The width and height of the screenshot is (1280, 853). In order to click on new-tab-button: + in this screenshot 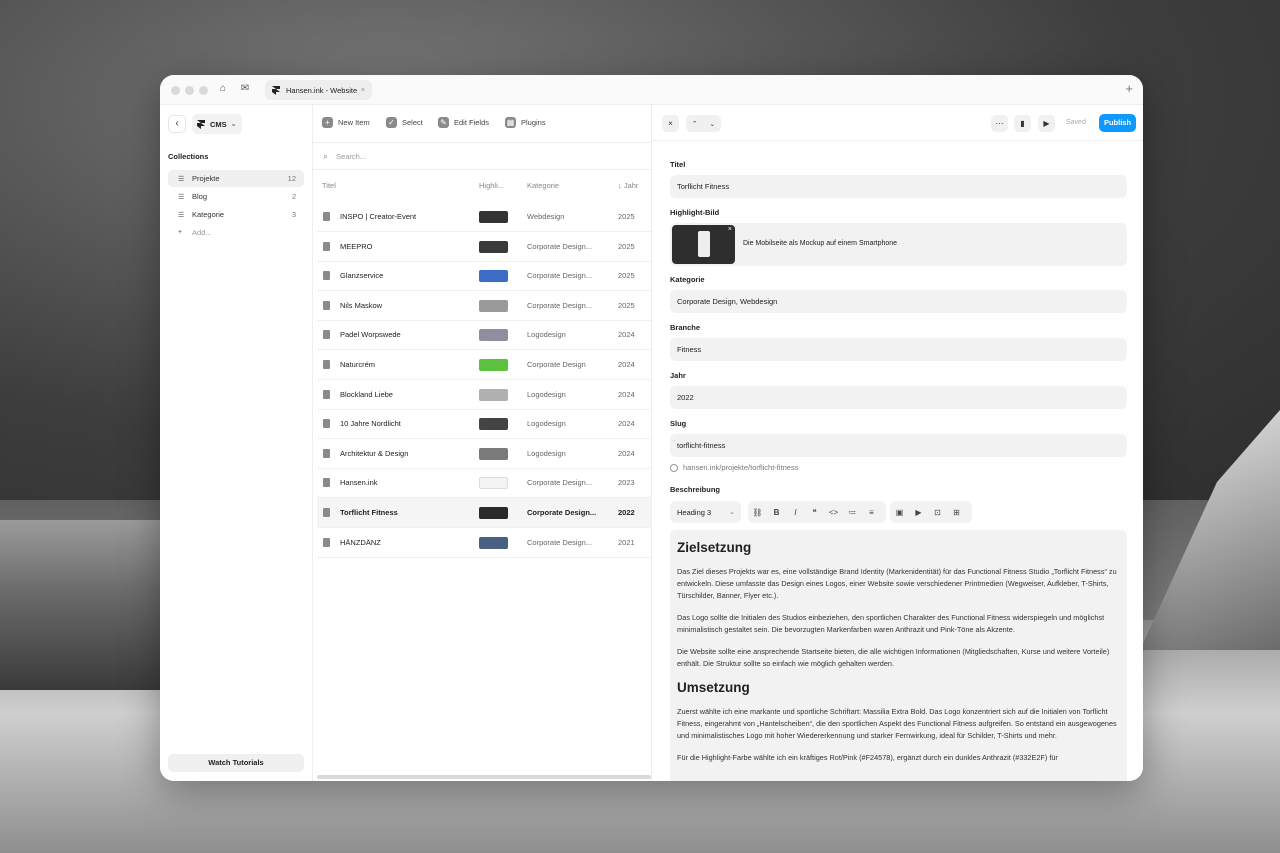, I will do `click(1129, 88)`.